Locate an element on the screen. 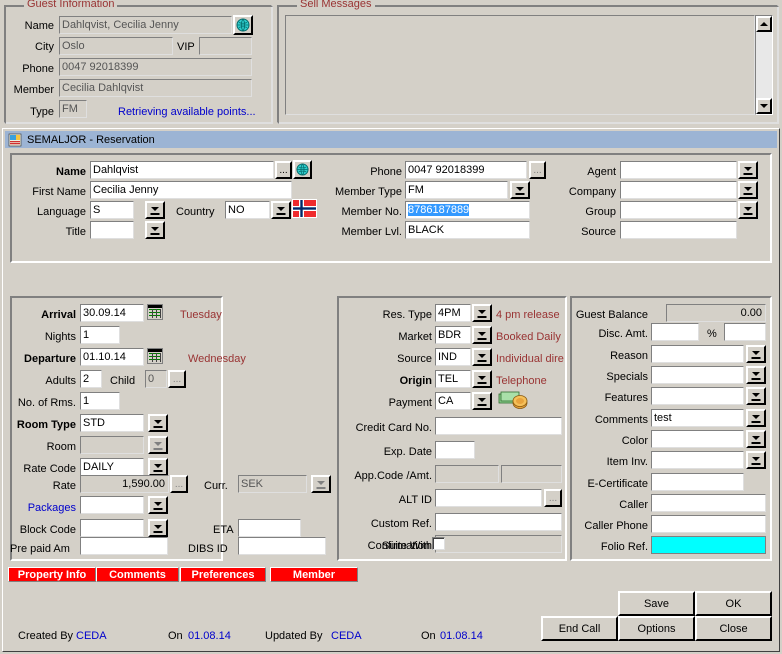 The width and height of the screenshot is (782, 654). first-name-input: Cecilia Jenny is located at coordinates (191, 190).